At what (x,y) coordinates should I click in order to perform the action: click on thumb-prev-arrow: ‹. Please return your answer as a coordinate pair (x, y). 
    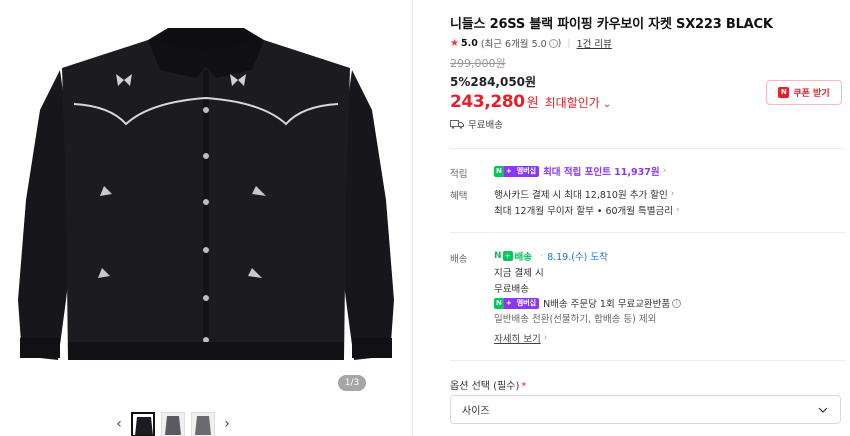
    Looking at the image, I should click on (119, 423).